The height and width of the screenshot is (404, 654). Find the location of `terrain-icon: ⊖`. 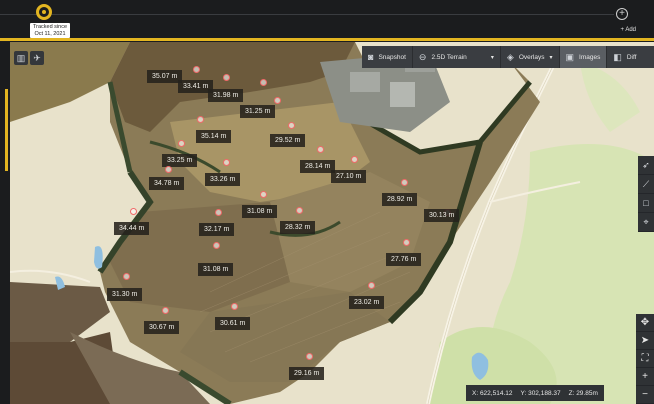

terrain-icon: ⊖ is located at coordinates (422, 56).